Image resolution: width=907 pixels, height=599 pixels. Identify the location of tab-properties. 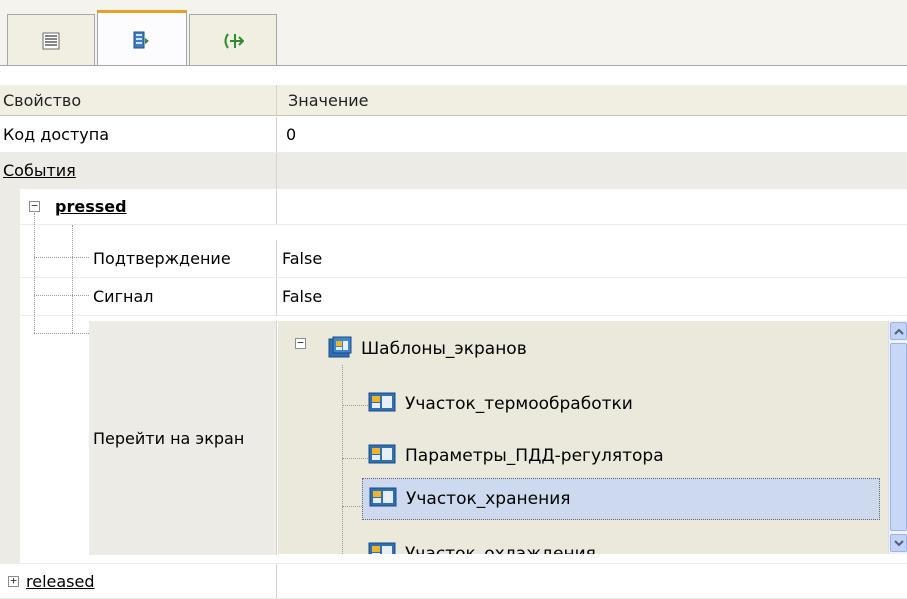
(142, 38).